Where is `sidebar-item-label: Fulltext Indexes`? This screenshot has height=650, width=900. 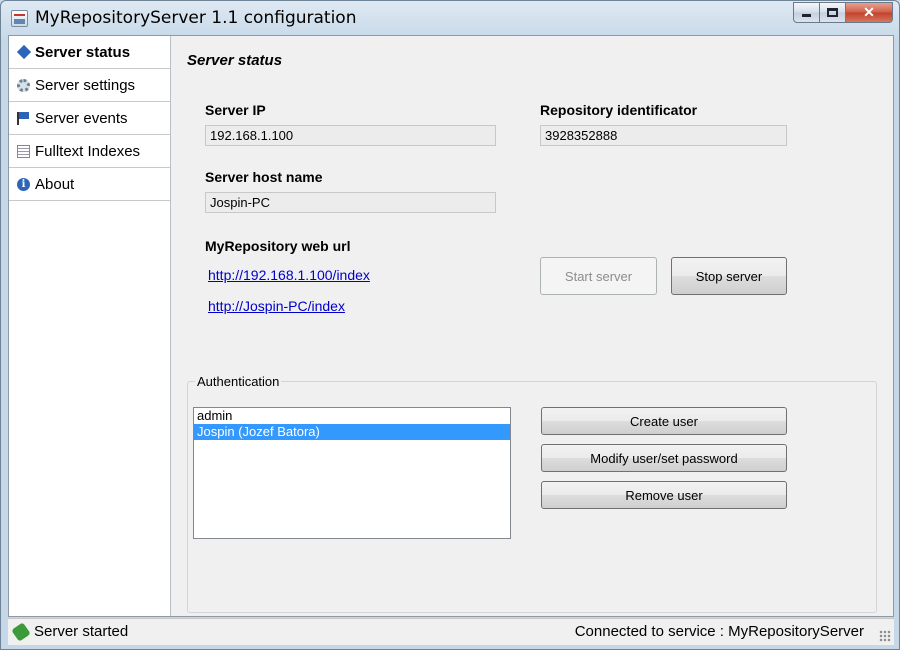 sidebar-item-label: Fulltext Indexes is located at coordinates (88, 151).